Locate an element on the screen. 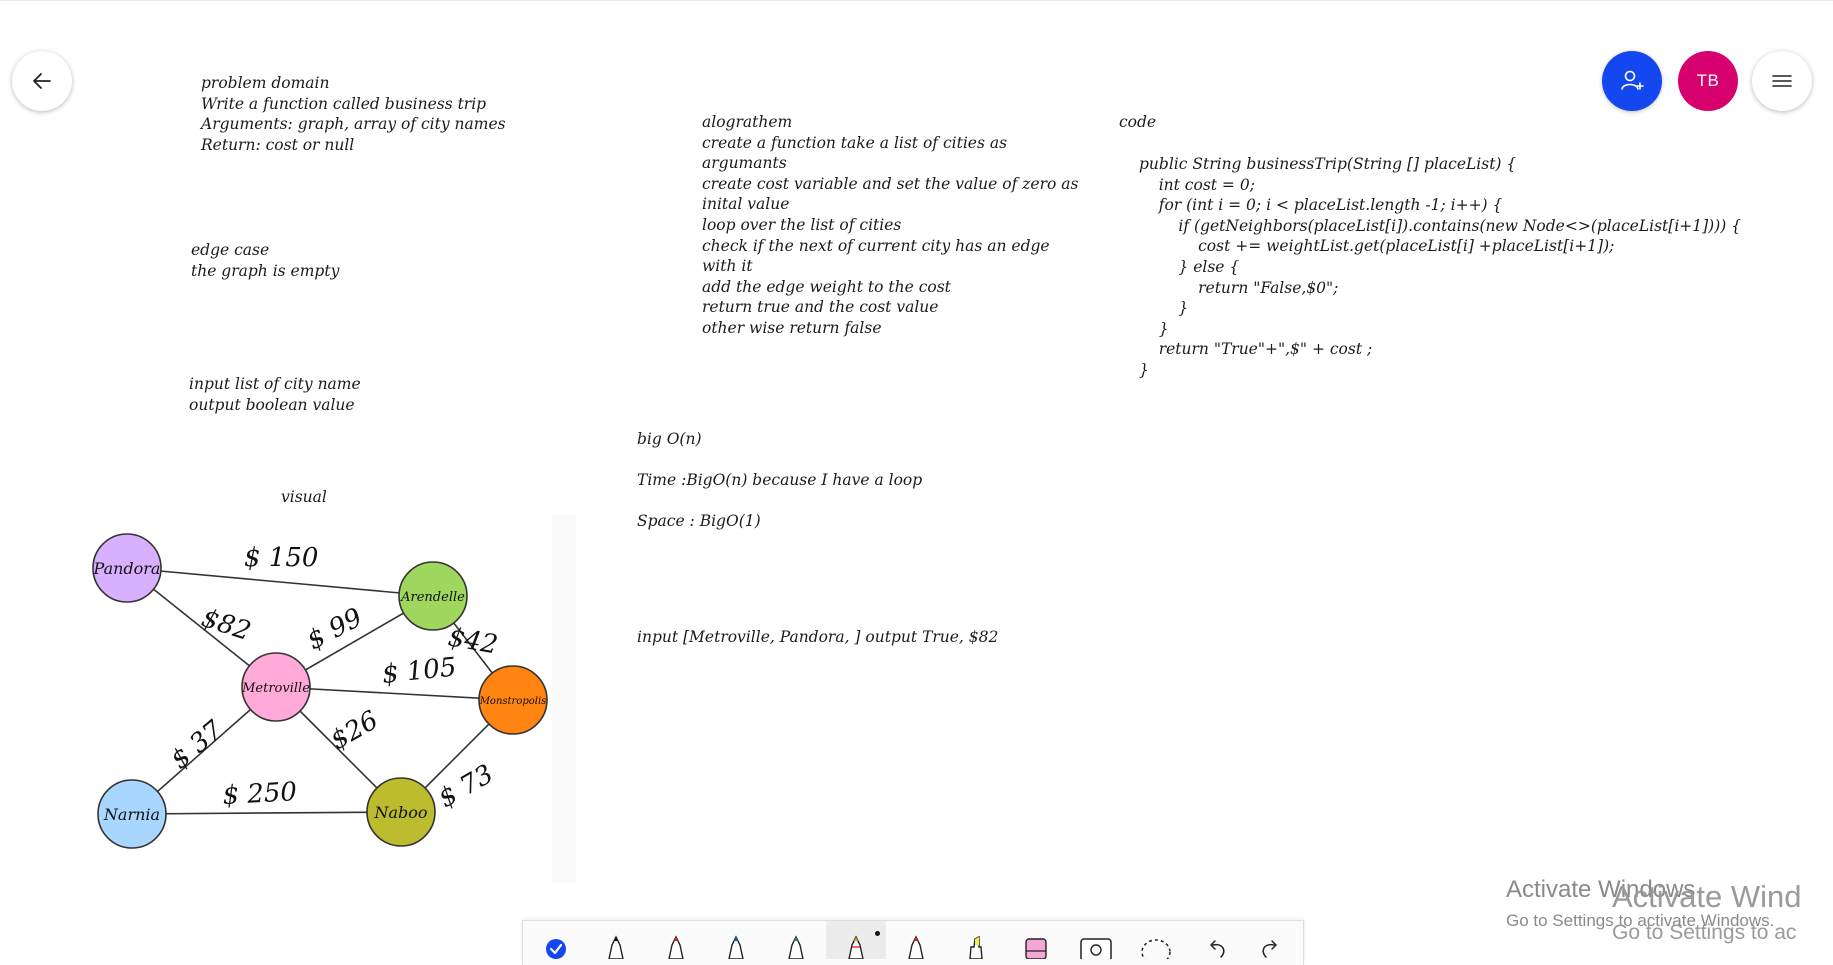 The width and height of the screenshot is (1833, 965). undo-button is located at coordinates (1216, 940).